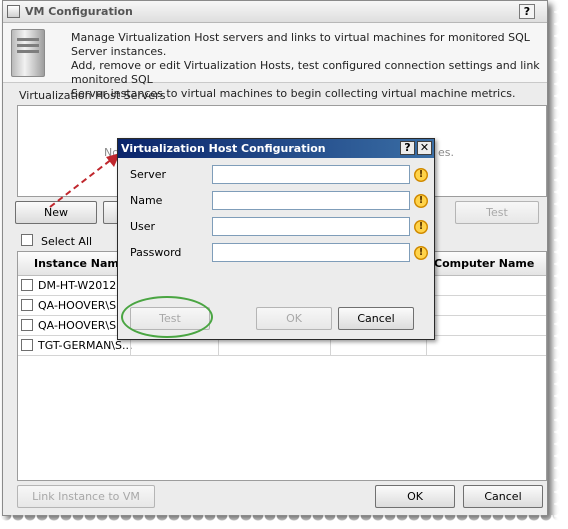 Image resolution: width=568 pixels, height=529 pixels. I want to click on app-icon, so click(13, 11).